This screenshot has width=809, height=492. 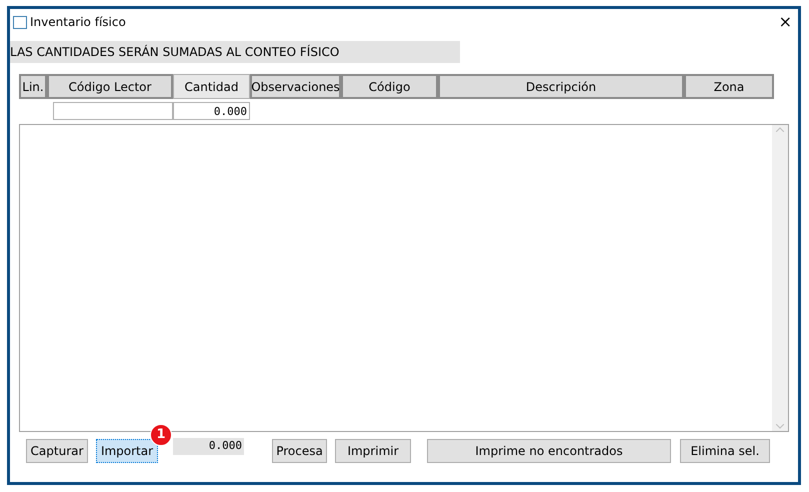 I want to click on window-icon, so click(x=20, y=22).